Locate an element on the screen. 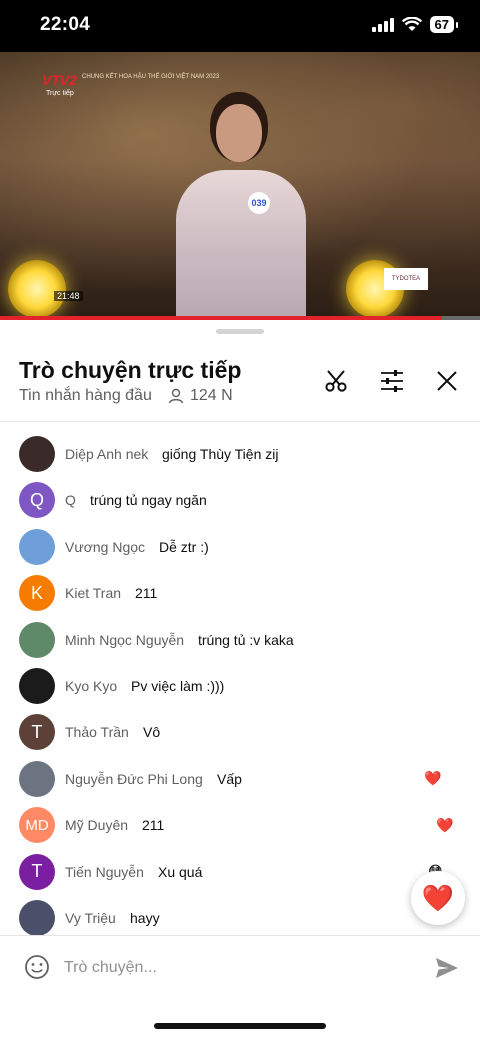 The image size is (480, 1039). contestant-gown is located at coordinates (241, 245).